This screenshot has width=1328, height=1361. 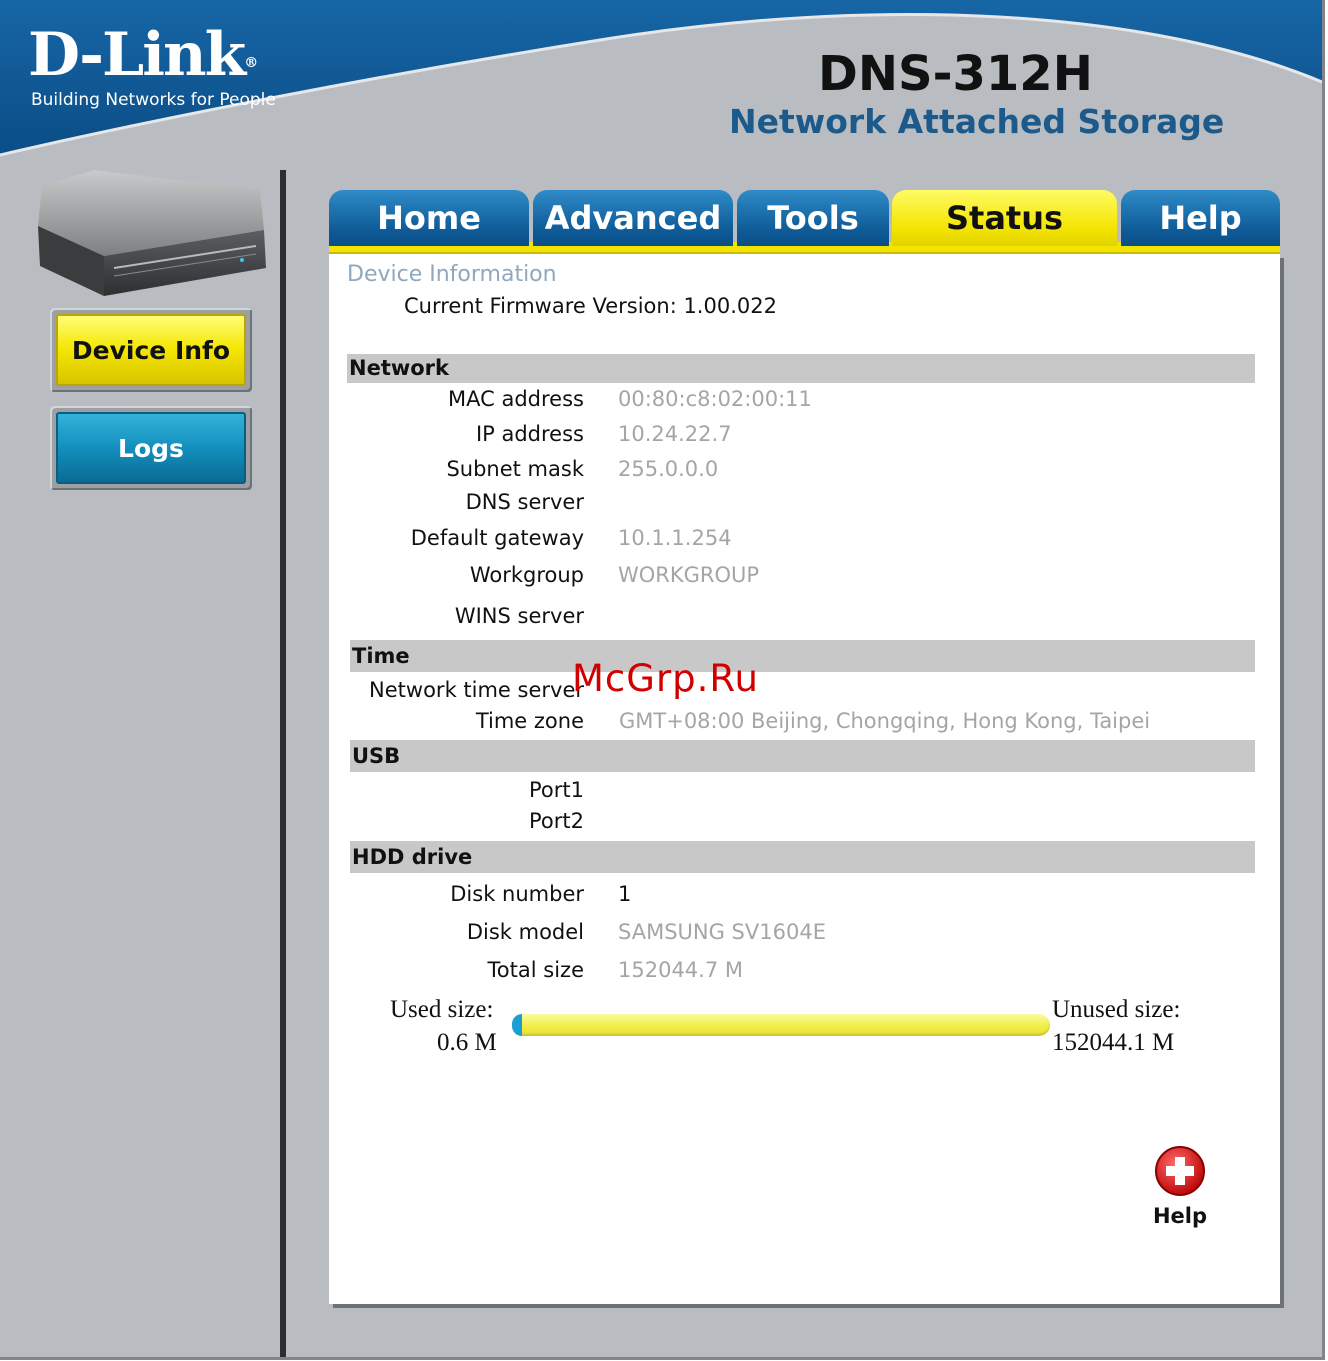 I want to click on subnet-label: Subnet mask, so click(x=515, y=469).